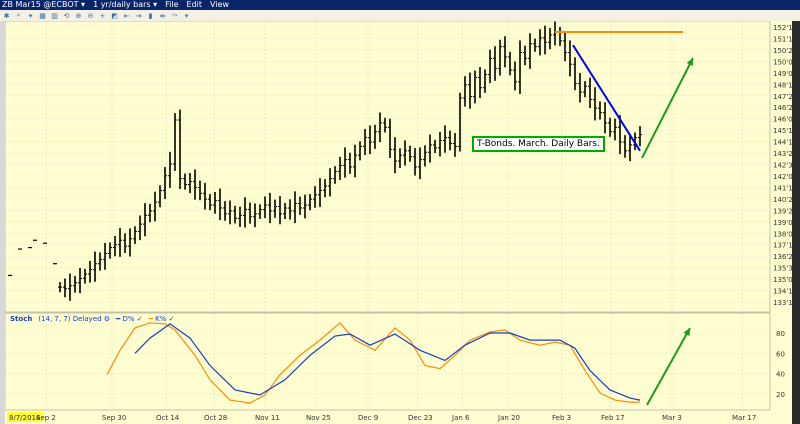  What do you see at coordinates (780, 334) in the screenshot?
I see `stoch-tick-label: 80` at bounding box center [780, 334].